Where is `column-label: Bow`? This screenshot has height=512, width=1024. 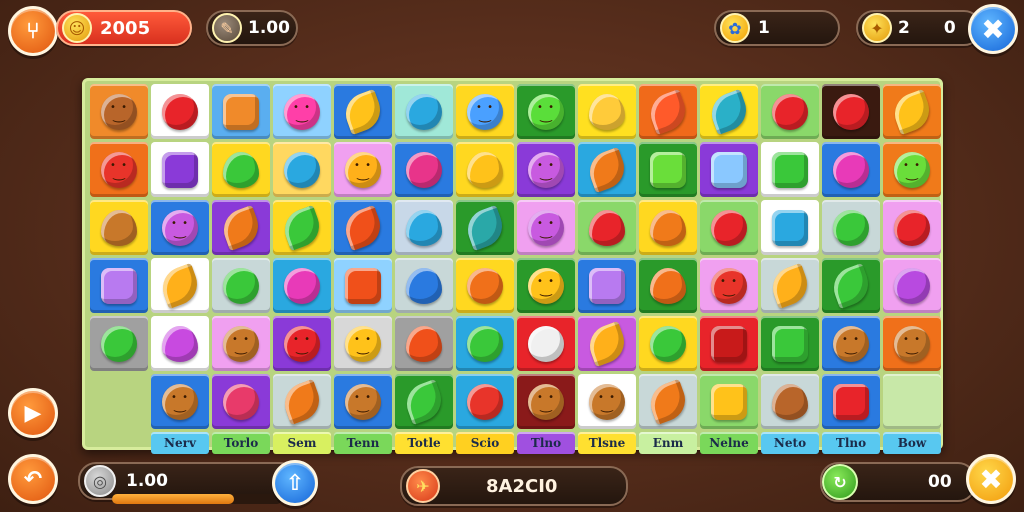
column-label: Bow is located at coordinates (912, 443).